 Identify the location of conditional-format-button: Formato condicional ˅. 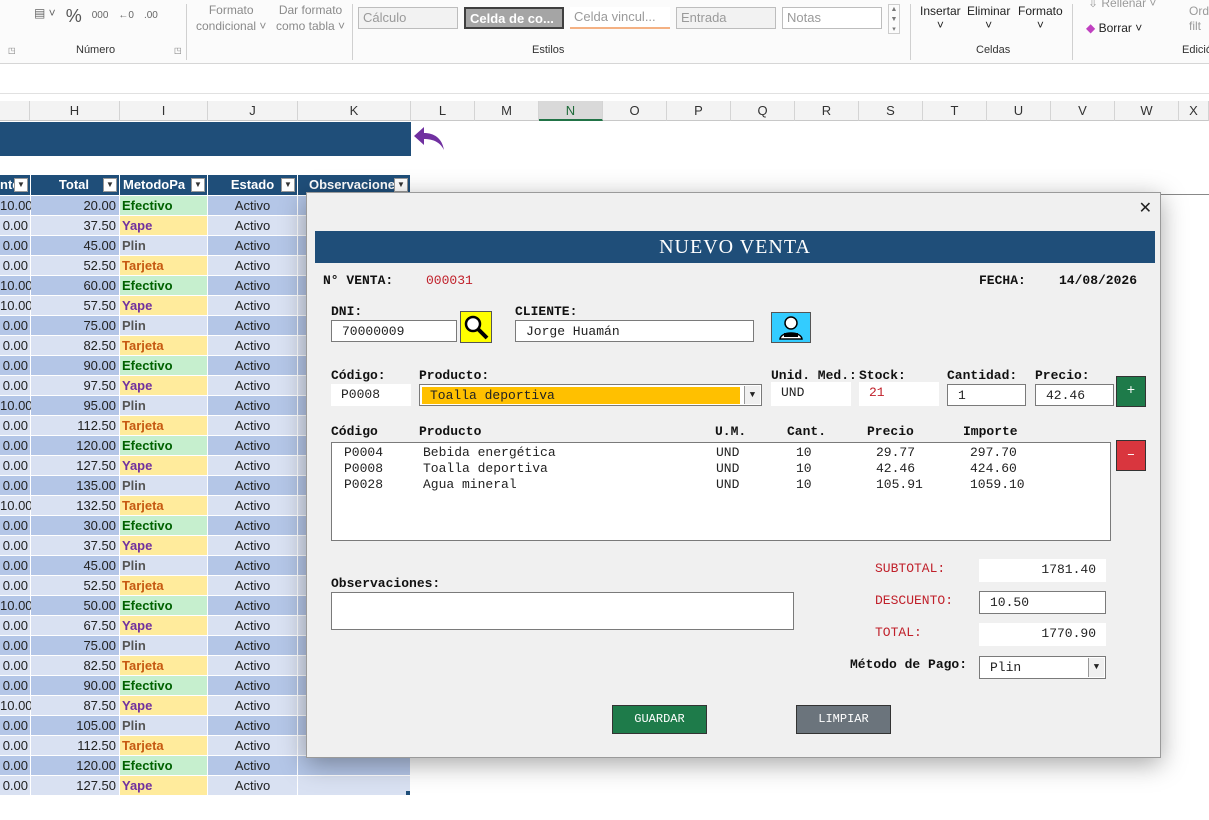
(231, 18).